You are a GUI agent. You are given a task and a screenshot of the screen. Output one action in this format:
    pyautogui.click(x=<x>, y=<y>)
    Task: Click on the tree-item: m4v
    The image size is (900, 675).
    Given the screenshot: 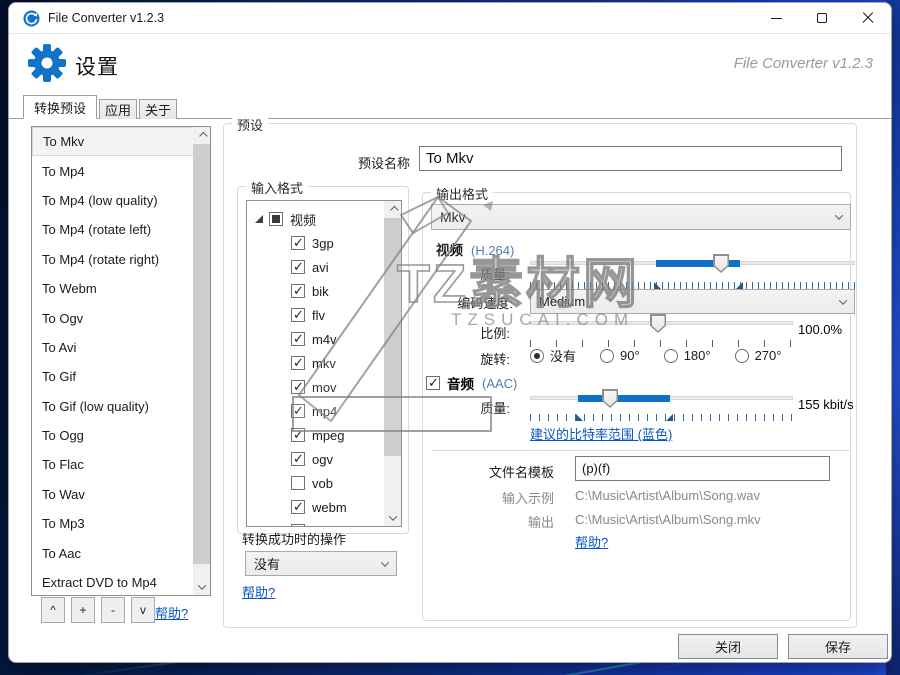 What is the action you would take?
    pyautogui.click(x=314, y=339)
    